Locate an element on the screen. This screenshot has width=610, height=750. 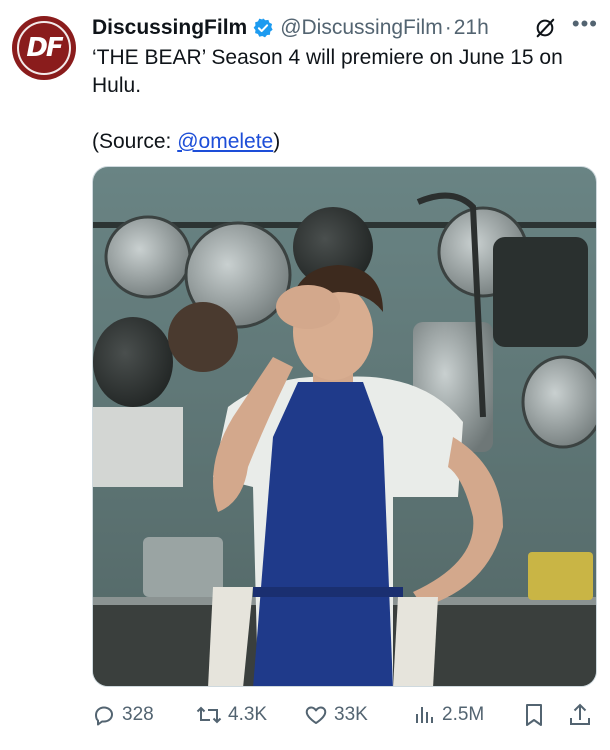
action-bar: 328 4.3K 33K 2.5M is located at coordinates (344, 715).